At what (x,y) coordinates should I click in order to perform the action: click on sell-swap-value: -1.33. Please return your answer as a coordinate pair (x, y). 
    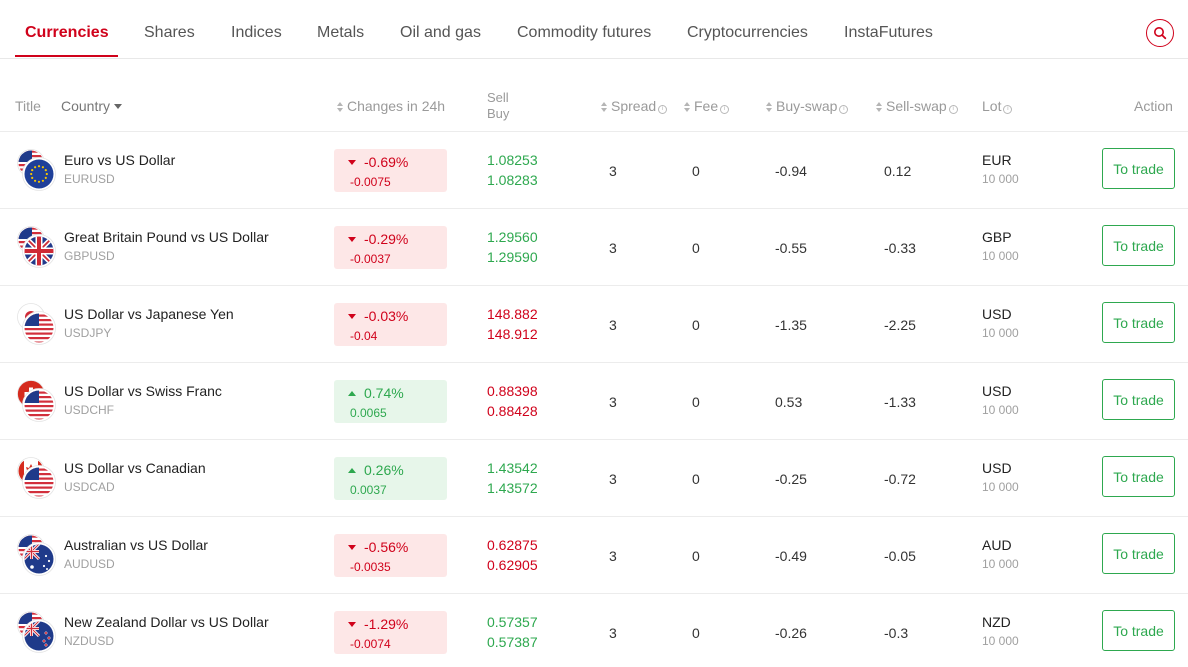
    Looking at the image, I should click on (900, 402).